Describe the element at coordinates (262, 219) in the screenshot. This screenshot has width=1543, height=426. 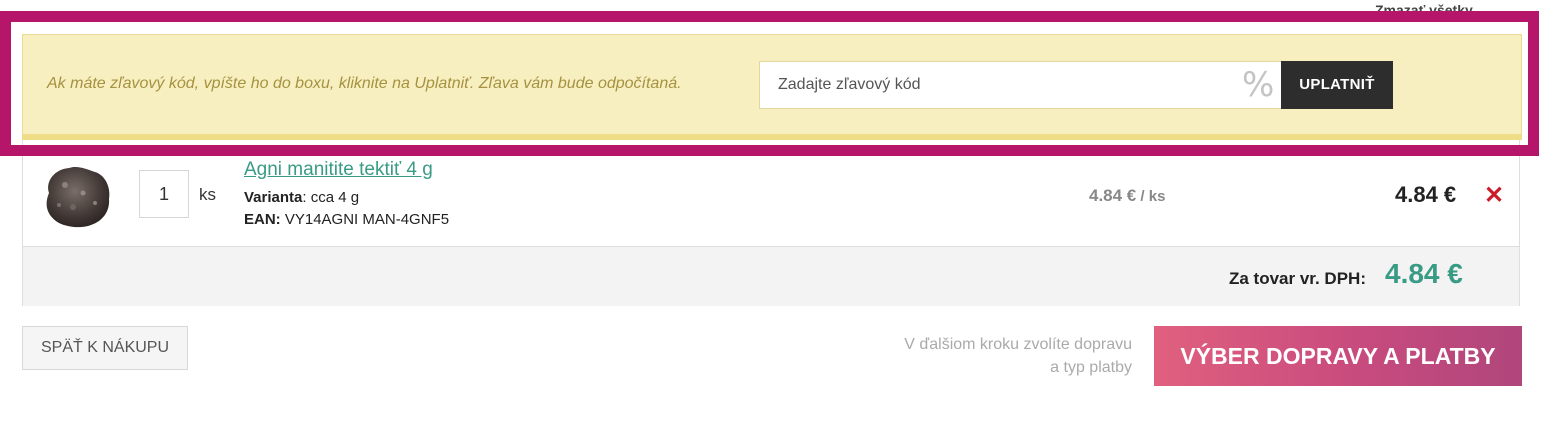
I see `ean-label: EAN:` at that location.